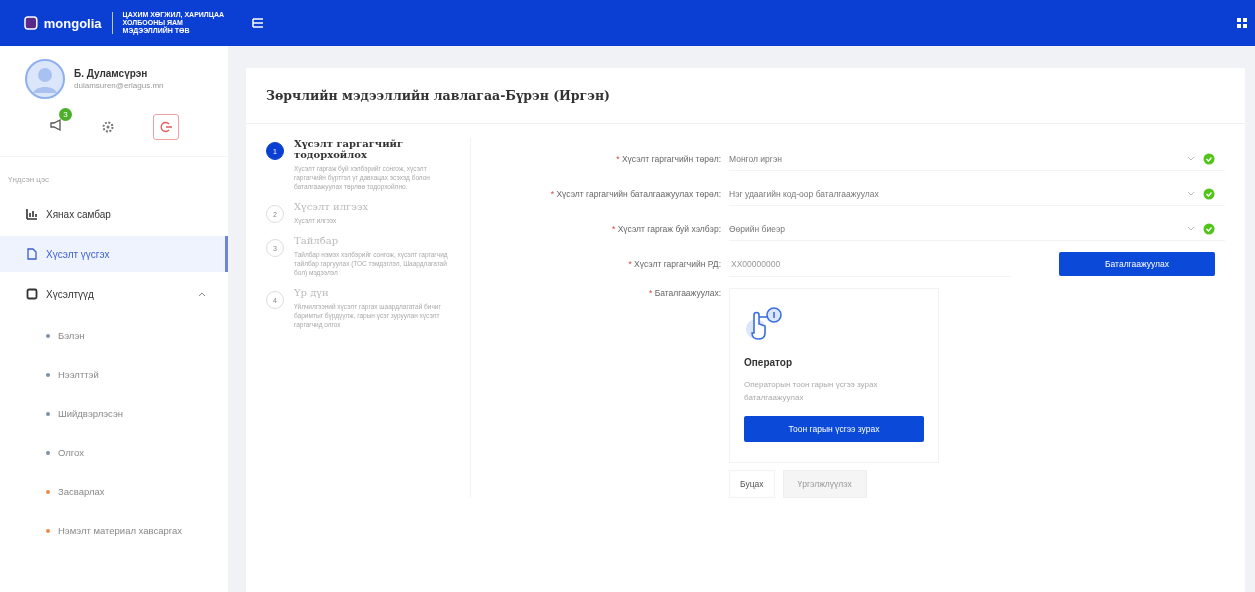  What do you see at coordinates (114, 374) in the screenshot?
I see `sidebar-subitem: Нээлттэй` at bounding box center [114, 374].